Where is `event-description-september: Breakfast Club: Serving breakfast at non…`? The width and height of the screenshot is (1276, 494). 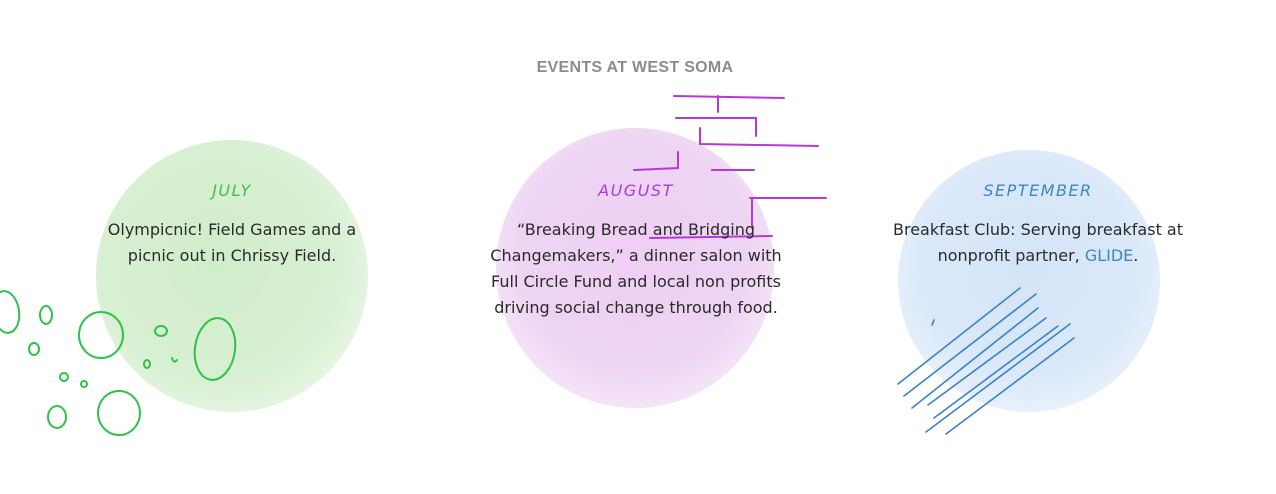
event-description-september: Breakfast Club: Serving breakfast at non… is located at coordinates (1038, 243).